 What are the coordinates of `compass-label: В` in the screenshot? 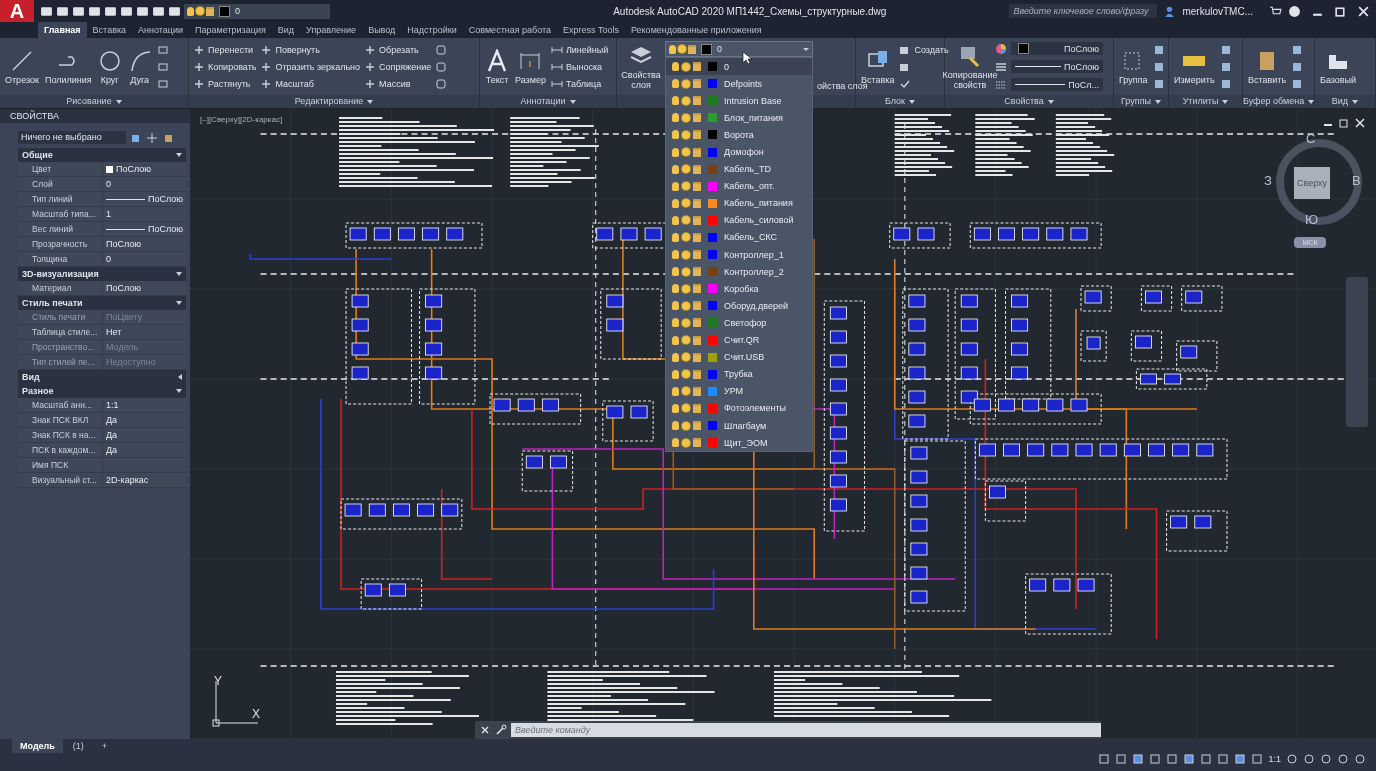 It's located at (1356, 180).